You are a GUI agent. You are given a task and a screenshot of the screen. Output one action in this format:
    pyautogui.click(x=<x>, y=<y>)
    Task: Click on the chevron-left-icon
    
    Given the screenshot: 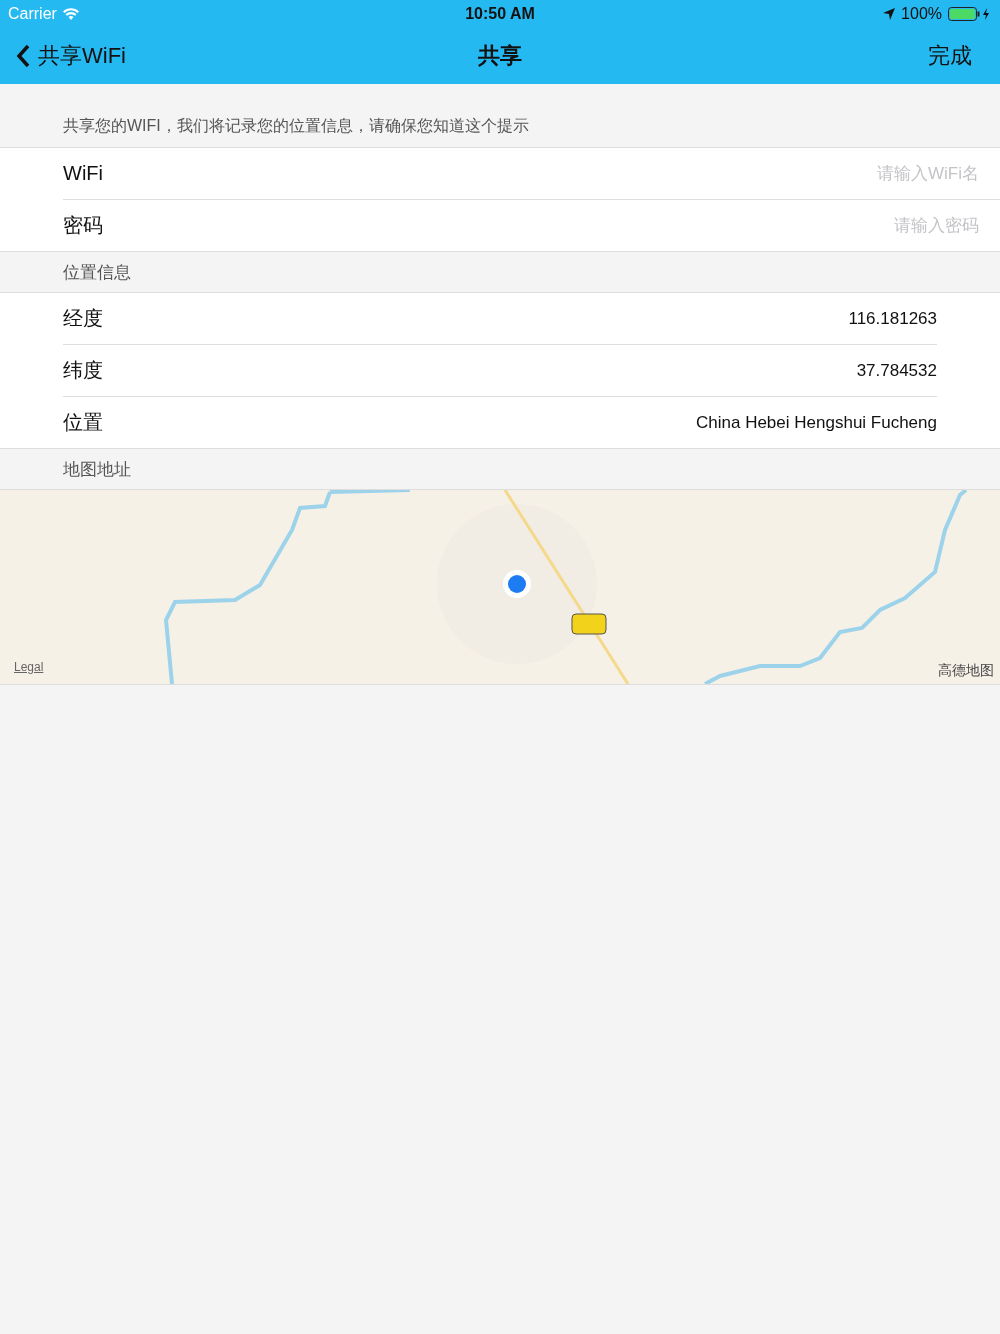 What is the action you would take?
    pyautogui.click(x=23, y=56)
    